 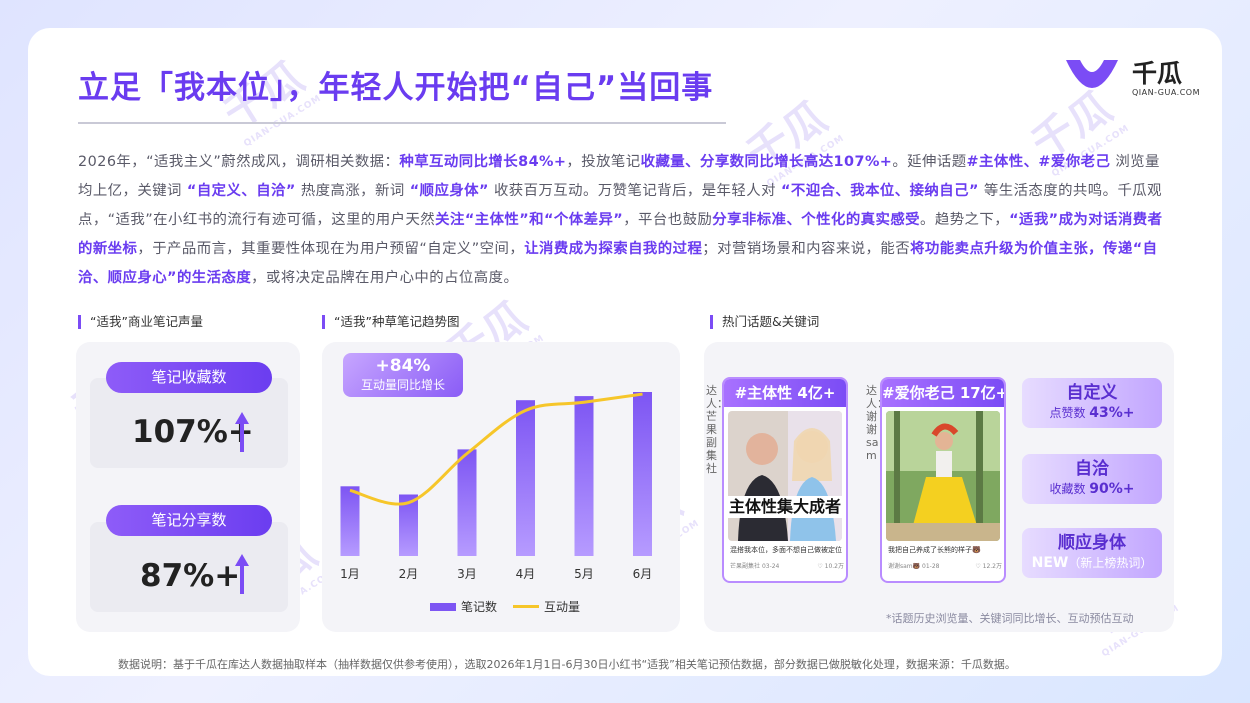 I want to click on post-caption: 混搭我本位，多面不想自己做被定位, so click(x=786, y=550).